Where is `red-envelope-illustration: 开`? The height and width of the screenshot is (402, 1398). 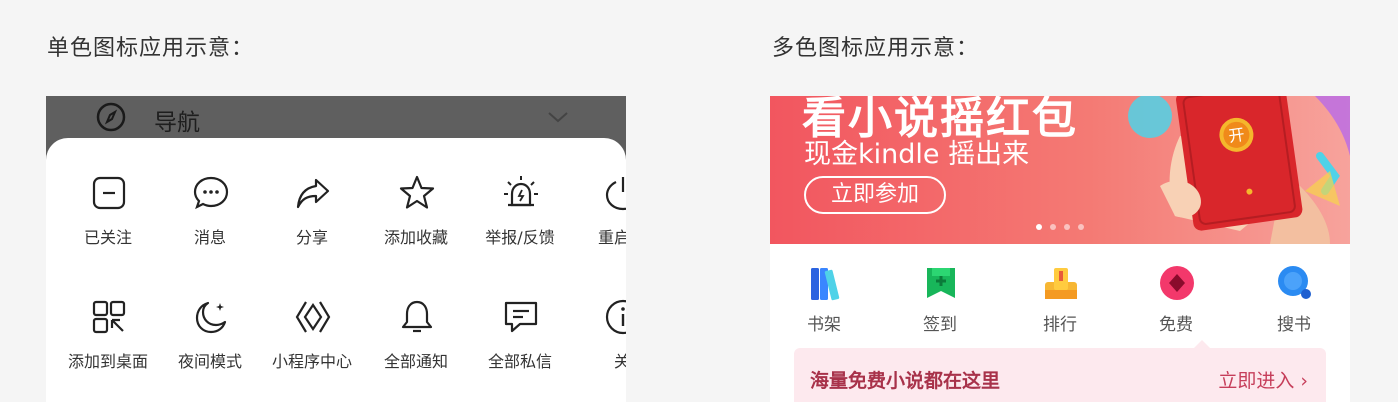 red-envelope-illustration: 开 is located at coordinates (1239, 170).